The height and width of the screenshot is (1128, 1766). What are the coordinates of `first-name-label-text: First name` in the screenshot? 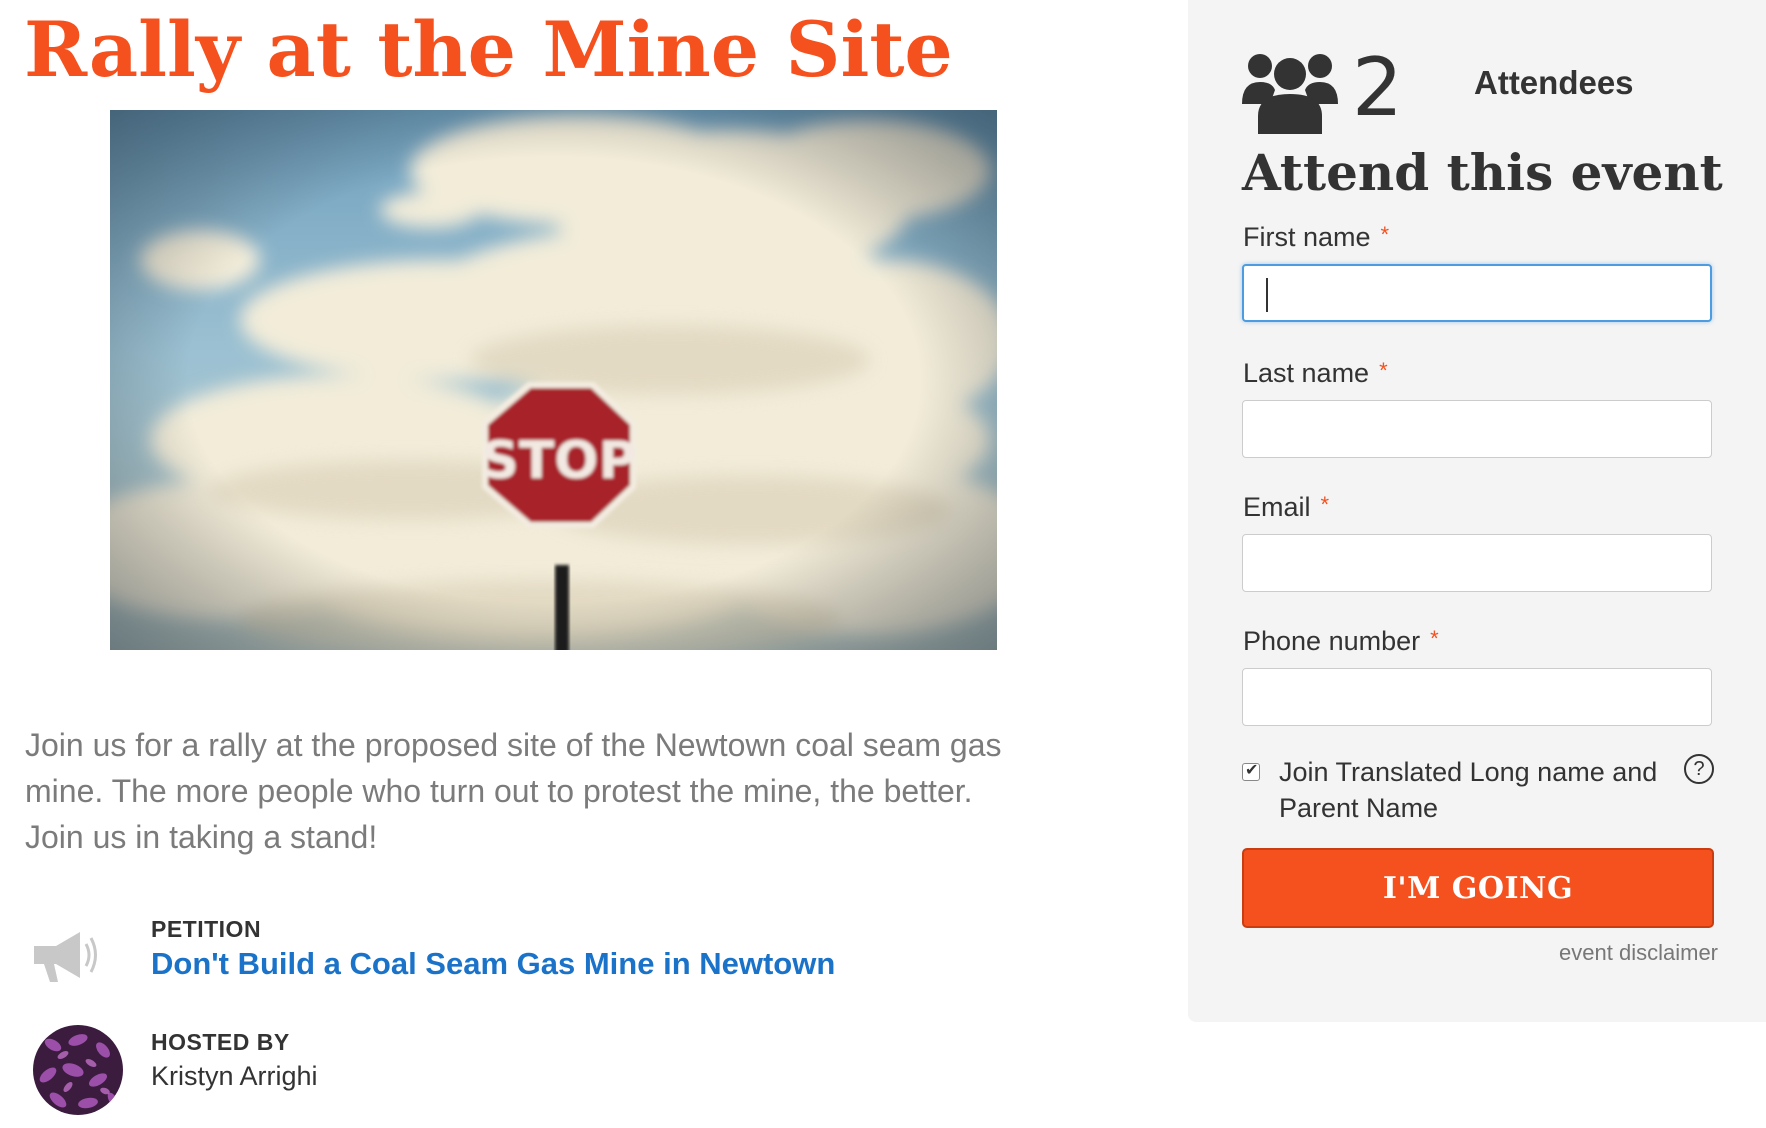 It's located at (1307, 237).